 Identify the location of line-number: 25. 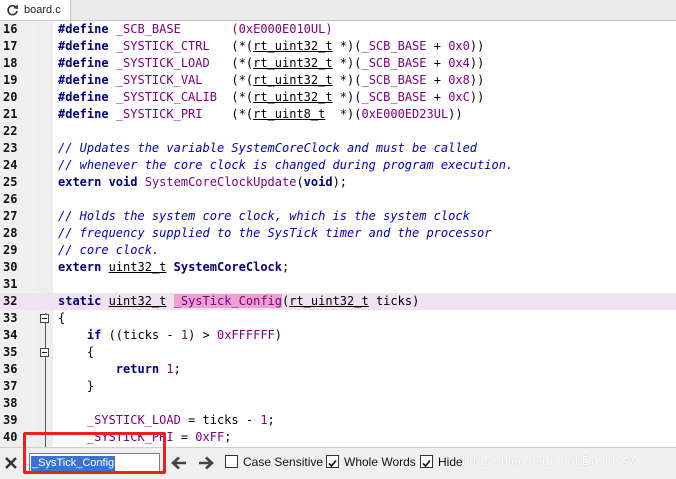
(10, 182).